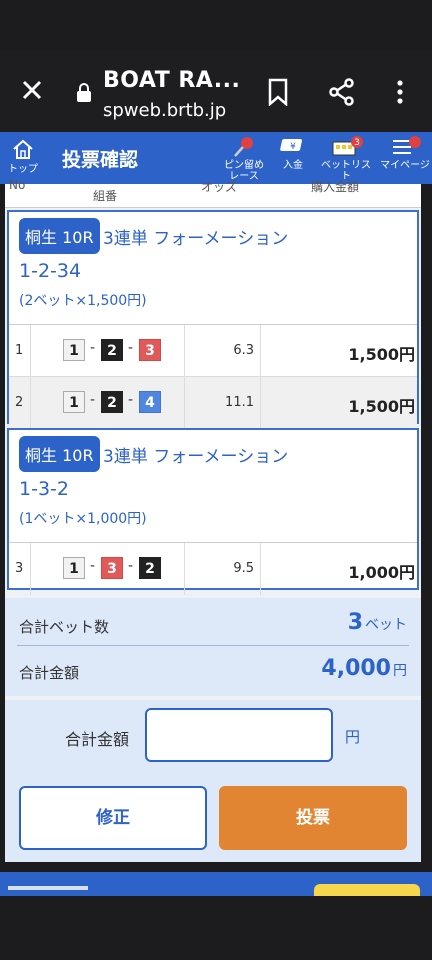 The height and width of the screenshot is (960, 432). I want to click on combination: 1-3-2, so click(44, 489).